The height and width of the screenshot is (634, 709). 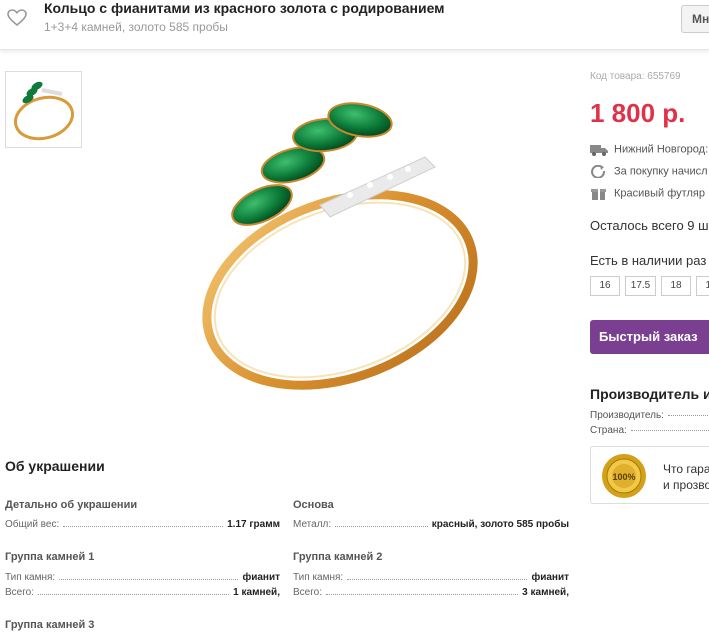 What do you see at coordinates (598, 194) in the screenshot?
I see `gift-icon` at bounding box center [598, 194].